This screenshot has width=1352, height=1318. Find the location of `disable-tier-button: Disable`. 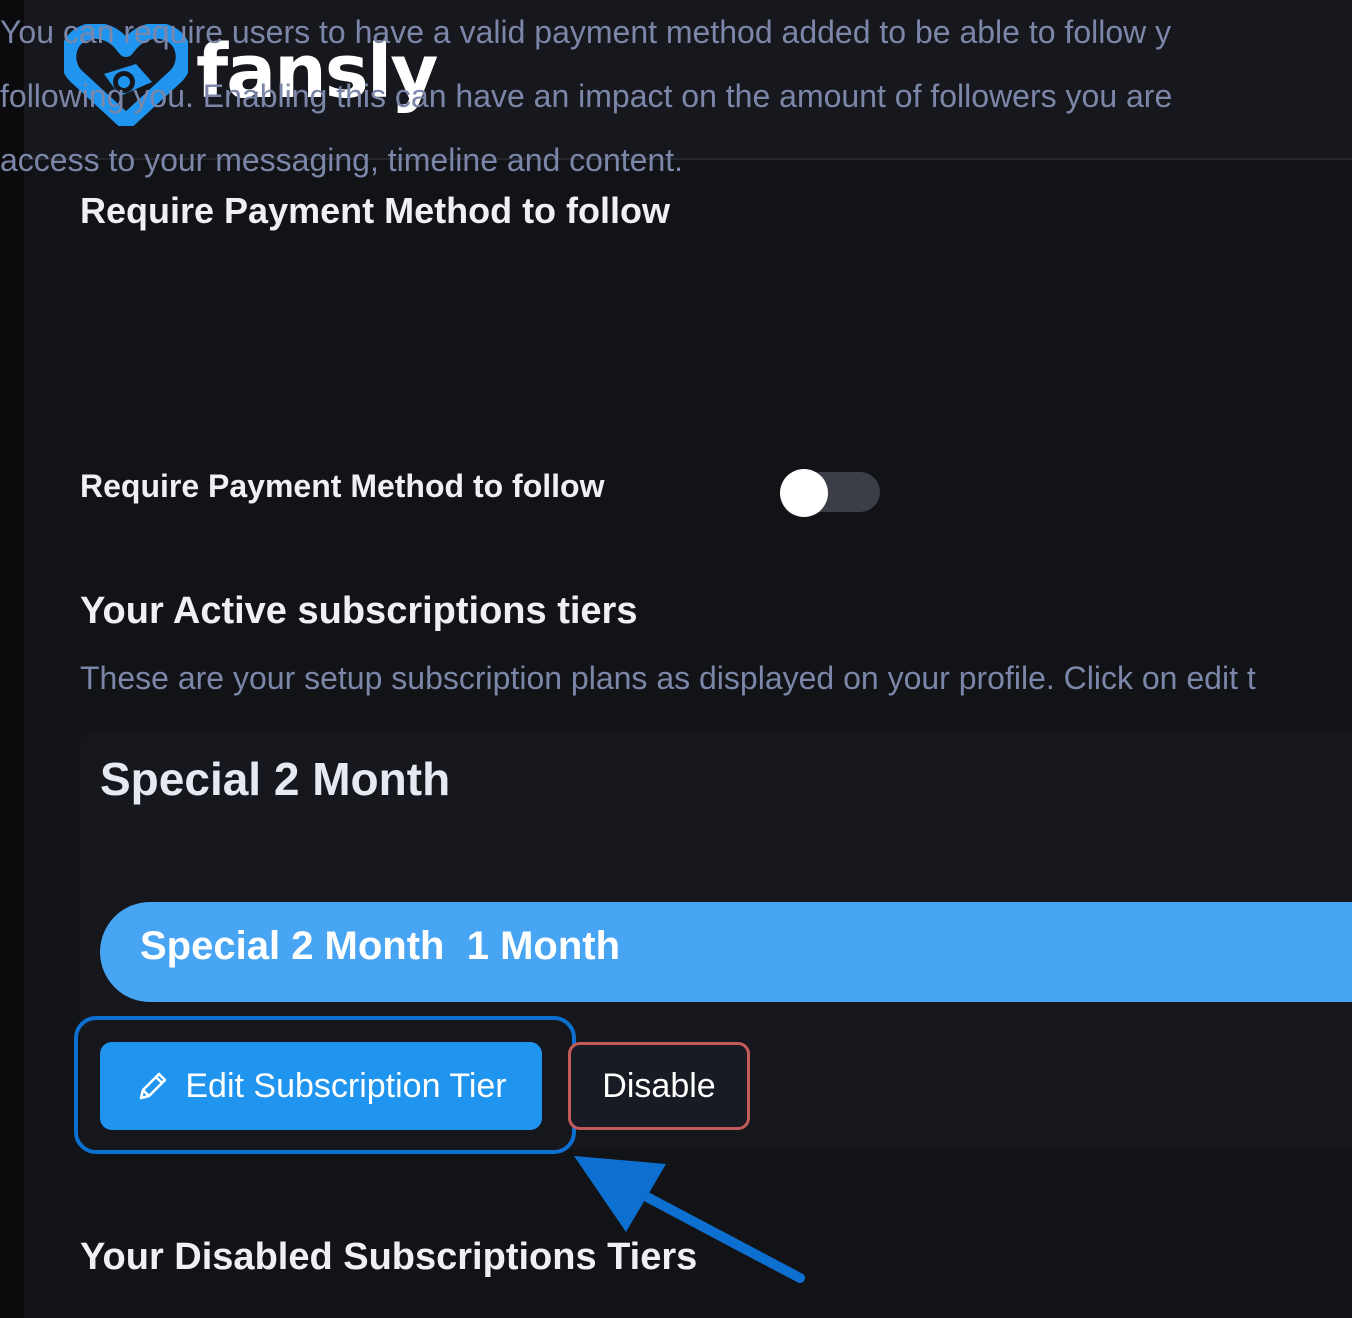

disable-tier-button: Disable is located at coordinates (659, 1086).